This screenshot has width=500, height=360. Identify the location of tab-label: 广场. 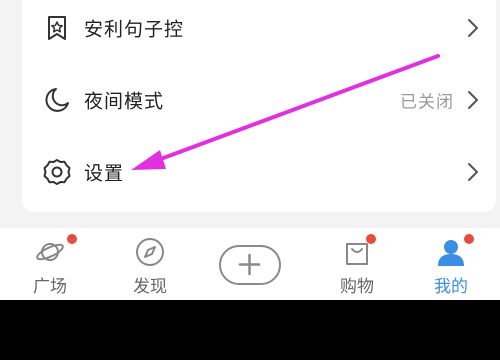
(50, 287).